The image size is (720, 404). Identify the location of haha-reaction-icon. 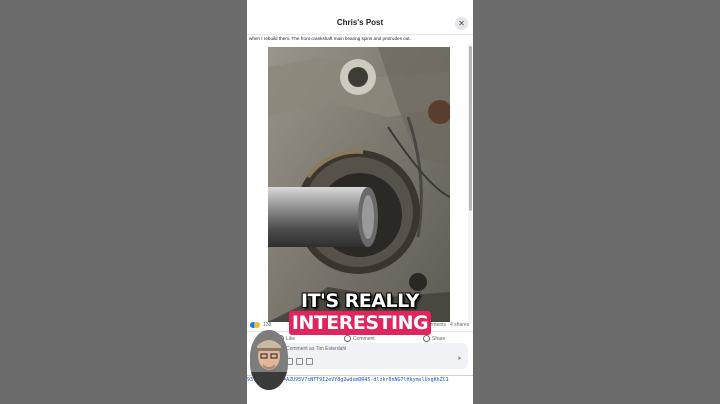
(257, 325).